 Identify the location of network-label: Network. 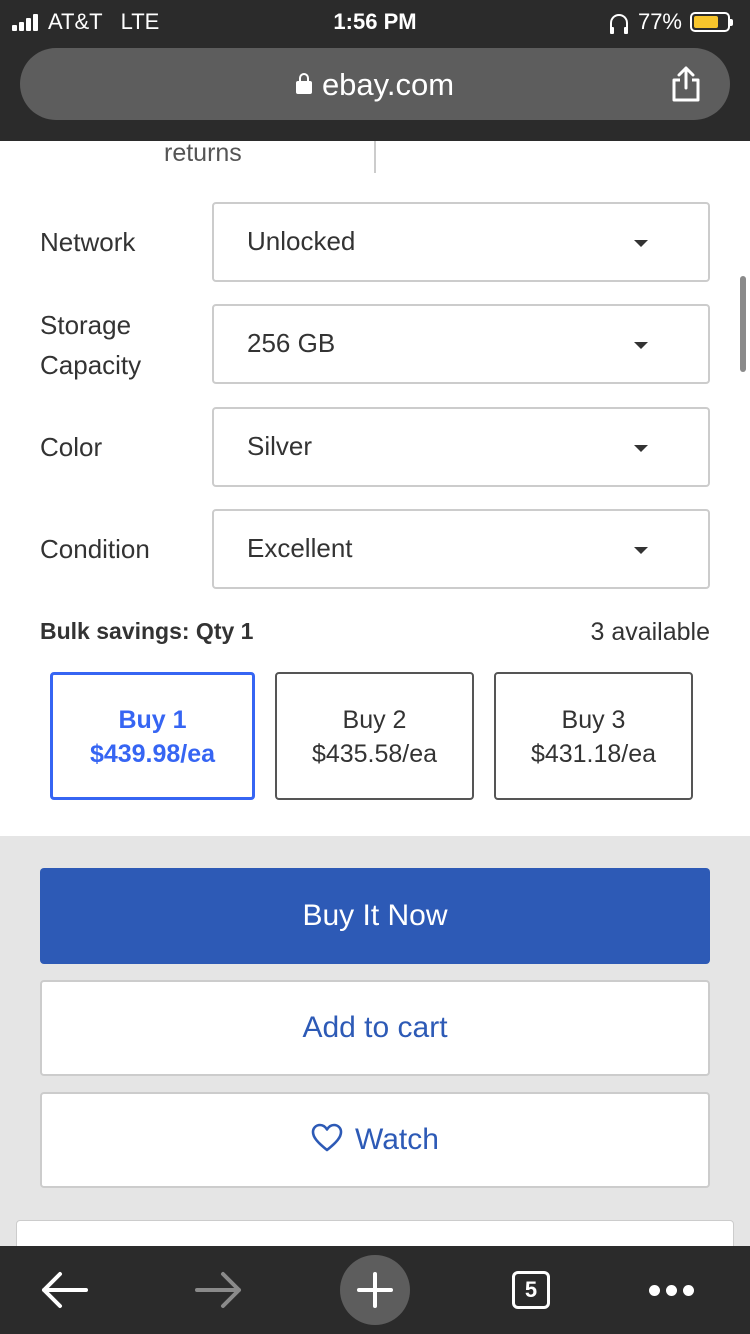
(88, 242).